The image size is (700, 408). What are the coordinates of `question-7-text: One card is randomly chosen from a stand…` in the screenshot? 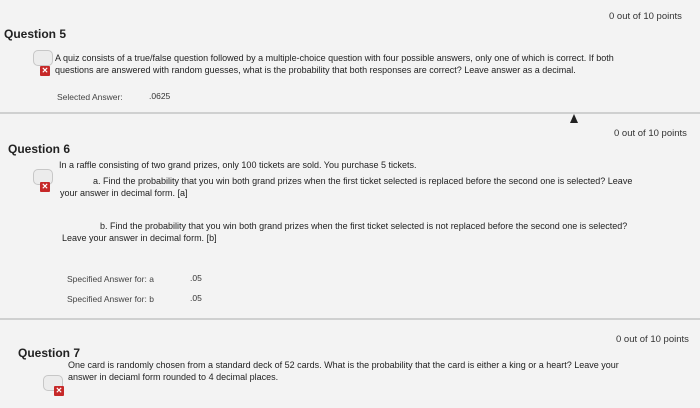 It's located at (380, 371).